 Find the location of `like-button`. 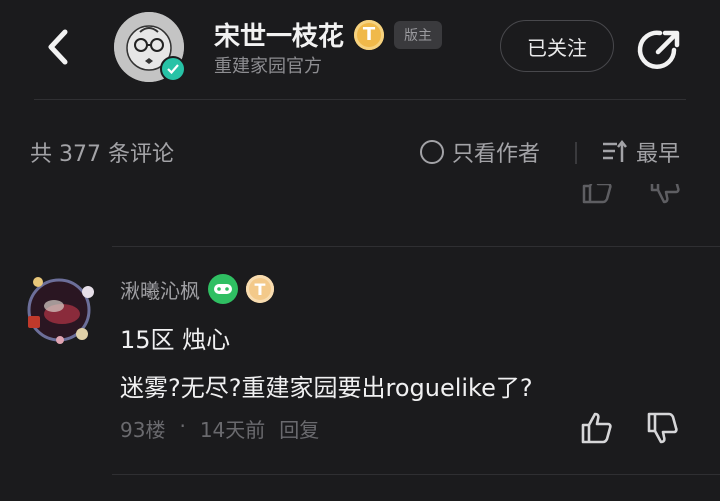

like-button is located at coordinates (598, 428).